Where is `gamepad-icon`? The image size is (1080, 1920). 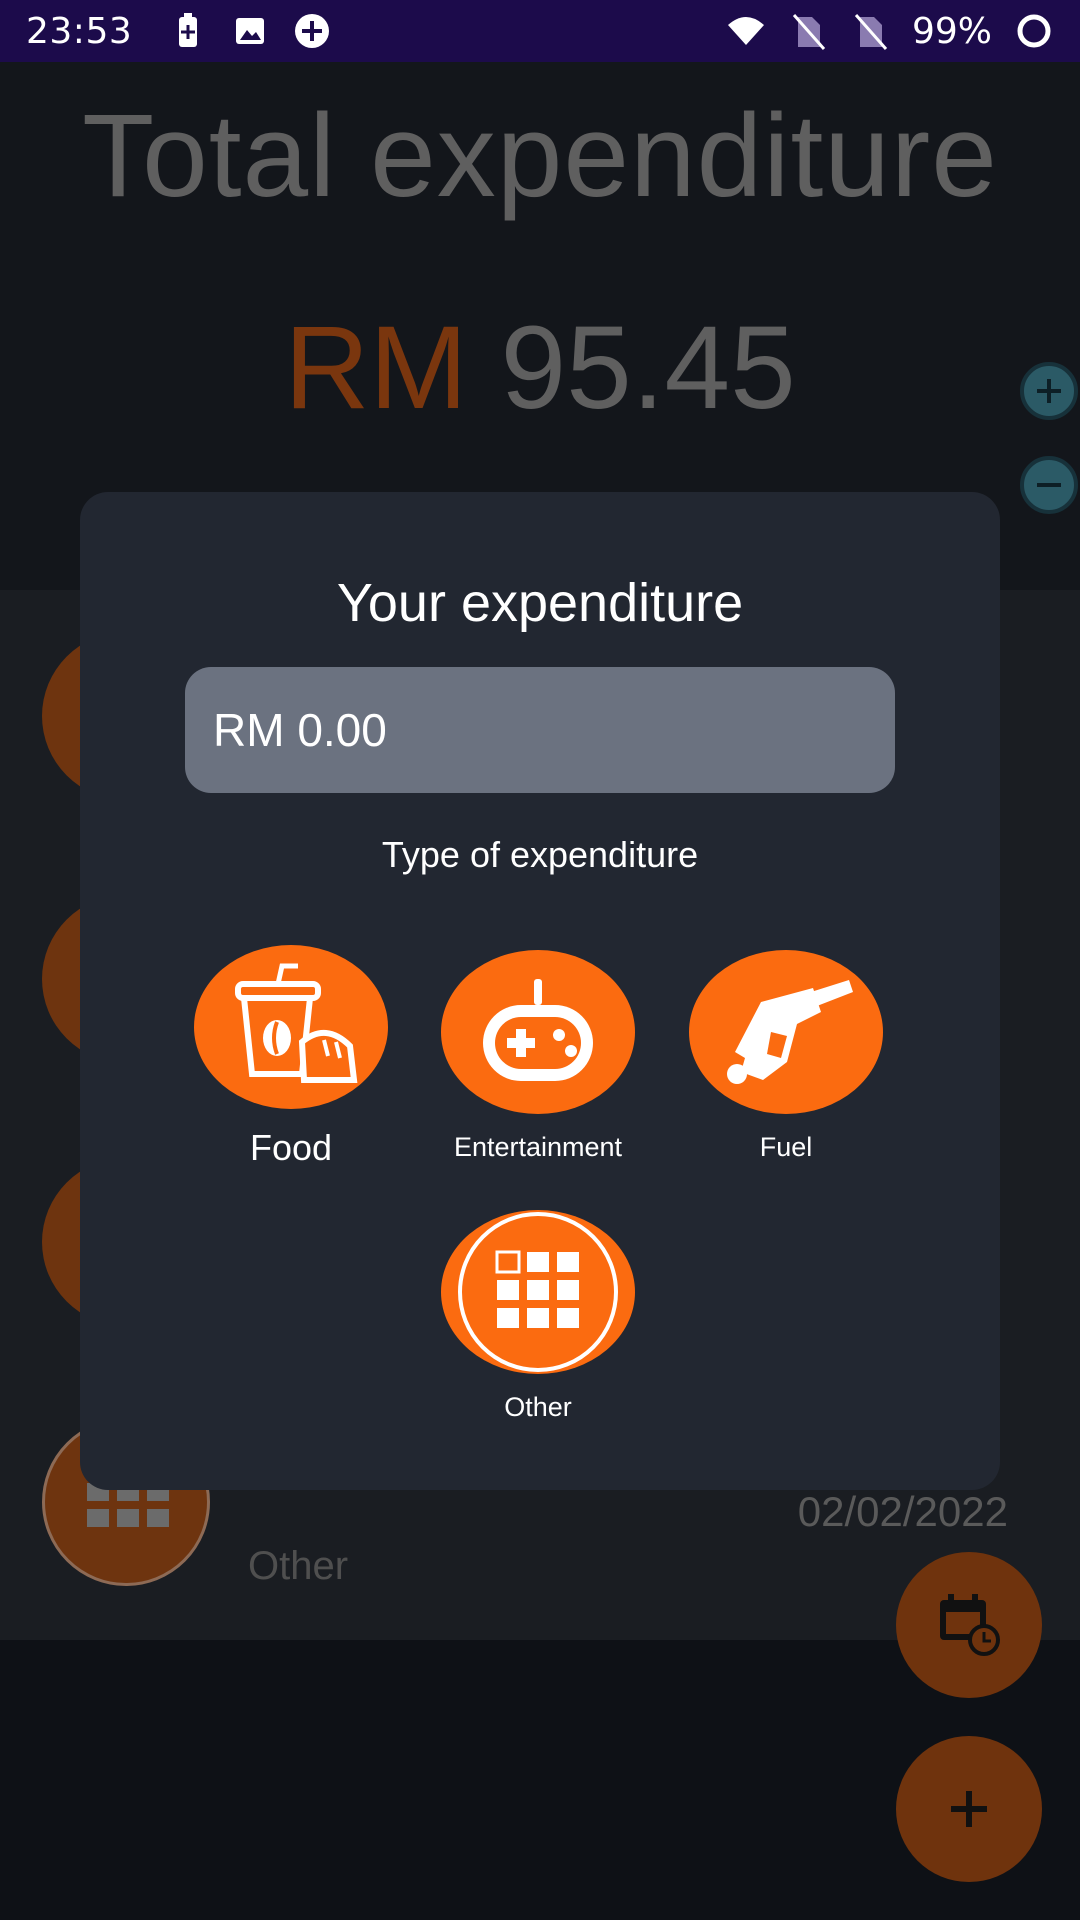 gamepad-icon is located at coordinates (538, 1030).